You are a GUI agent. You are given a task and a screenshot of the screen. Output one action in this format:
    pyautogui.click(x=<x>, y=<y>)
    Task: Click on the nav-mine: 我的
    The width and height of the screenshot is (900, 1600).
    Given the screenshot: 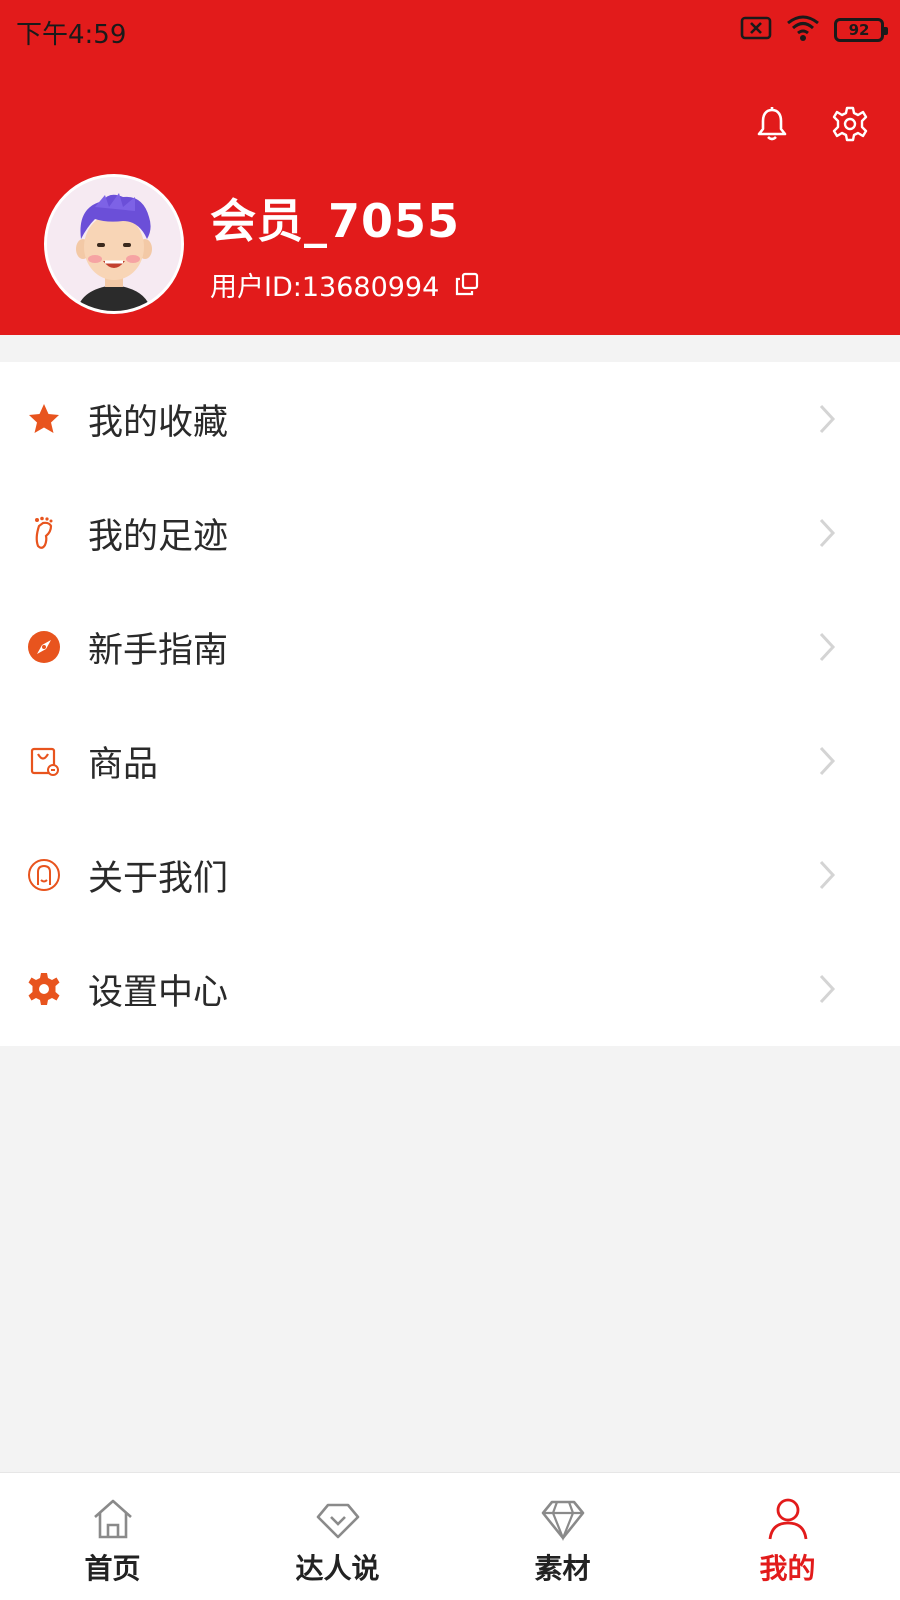 What is the action you would take?
    pyautogui.click(x=787, y=1536)
    